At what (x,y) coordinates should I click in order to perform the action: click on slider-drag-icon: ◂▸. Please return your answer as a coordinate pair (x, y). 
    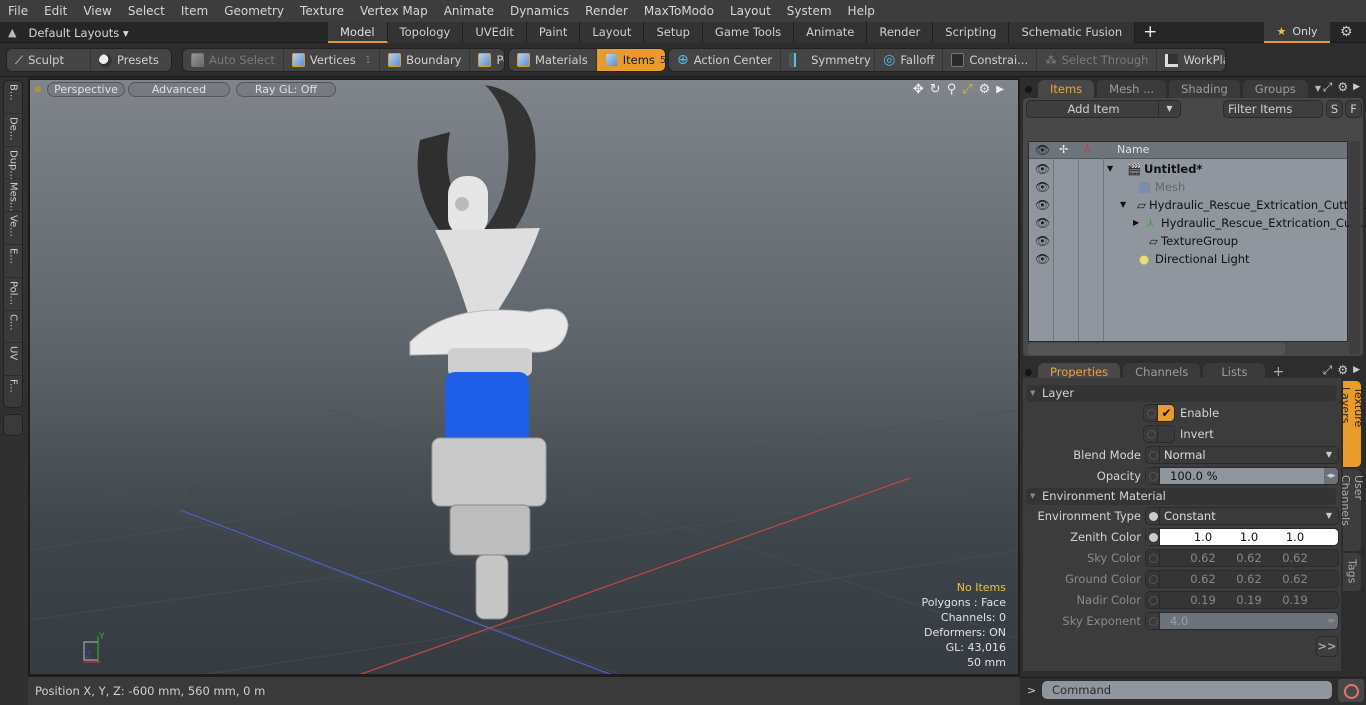
    Looking at the image, I should click on (1331, 621).